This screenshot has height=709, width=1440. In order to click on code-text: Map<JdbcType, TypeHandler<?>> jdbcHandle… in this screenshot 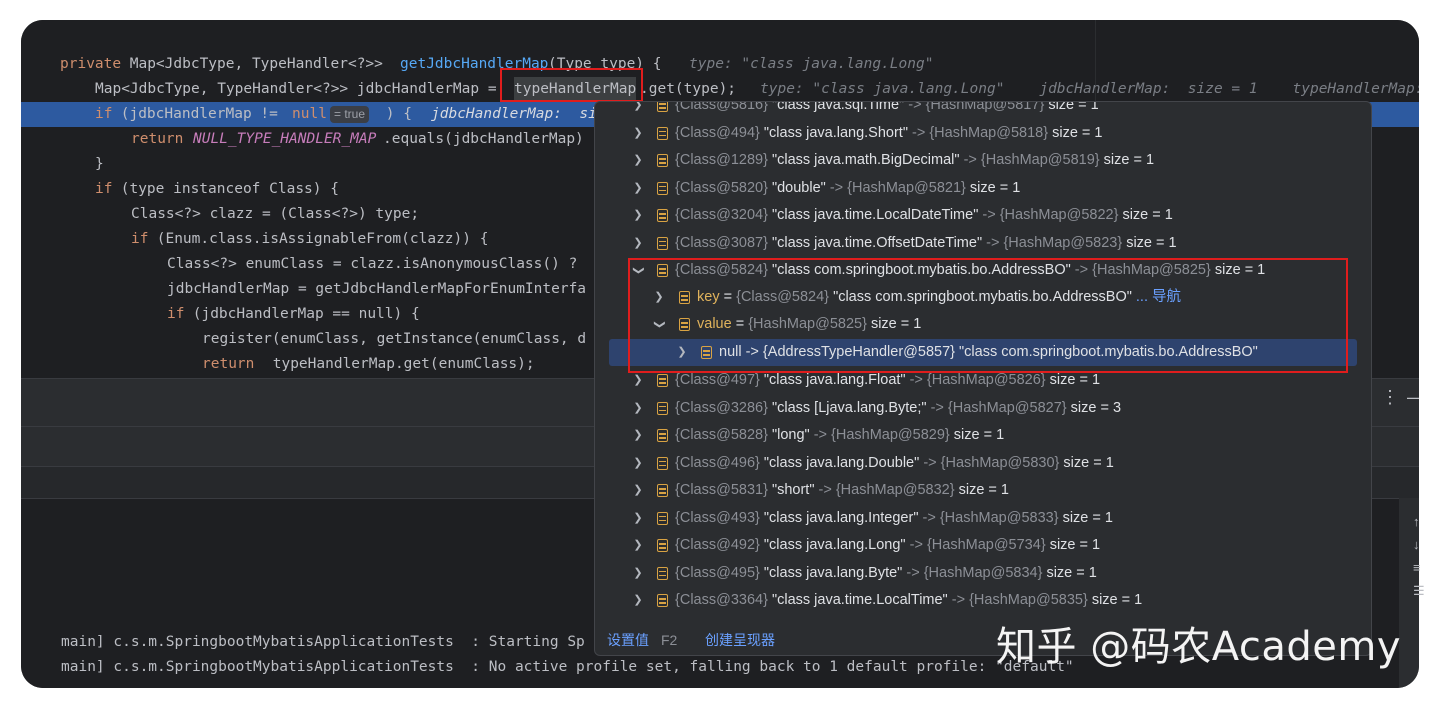, I will do `click(300, 89)`.